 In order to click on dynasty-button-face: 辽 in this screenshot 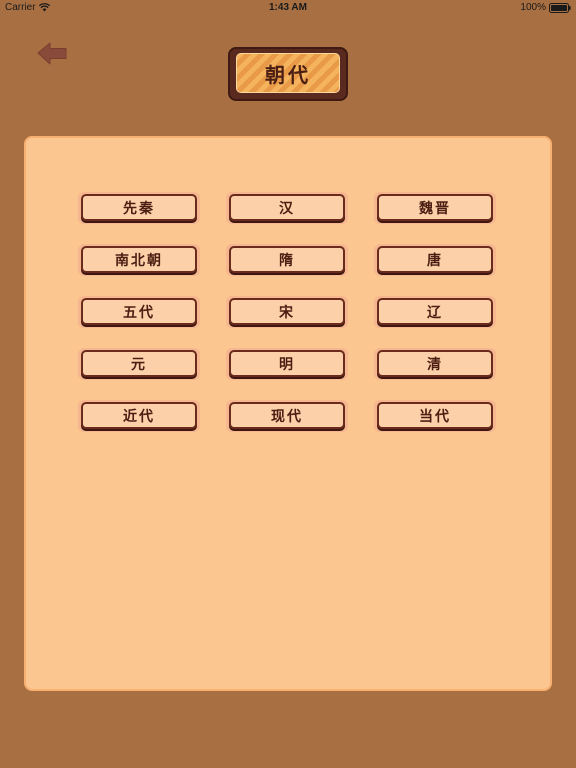, I will do `click(435, 311)`.